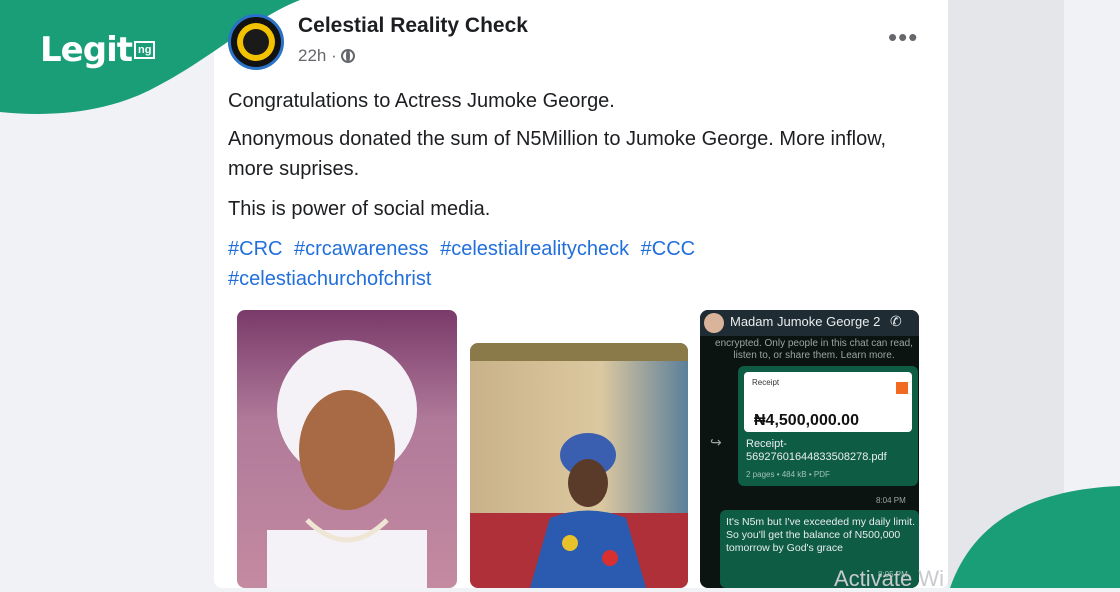 The width and height of the screenshot is (1120, 592). I want to click on page-name-link: Celestial Reality Check, so click(413, 26).